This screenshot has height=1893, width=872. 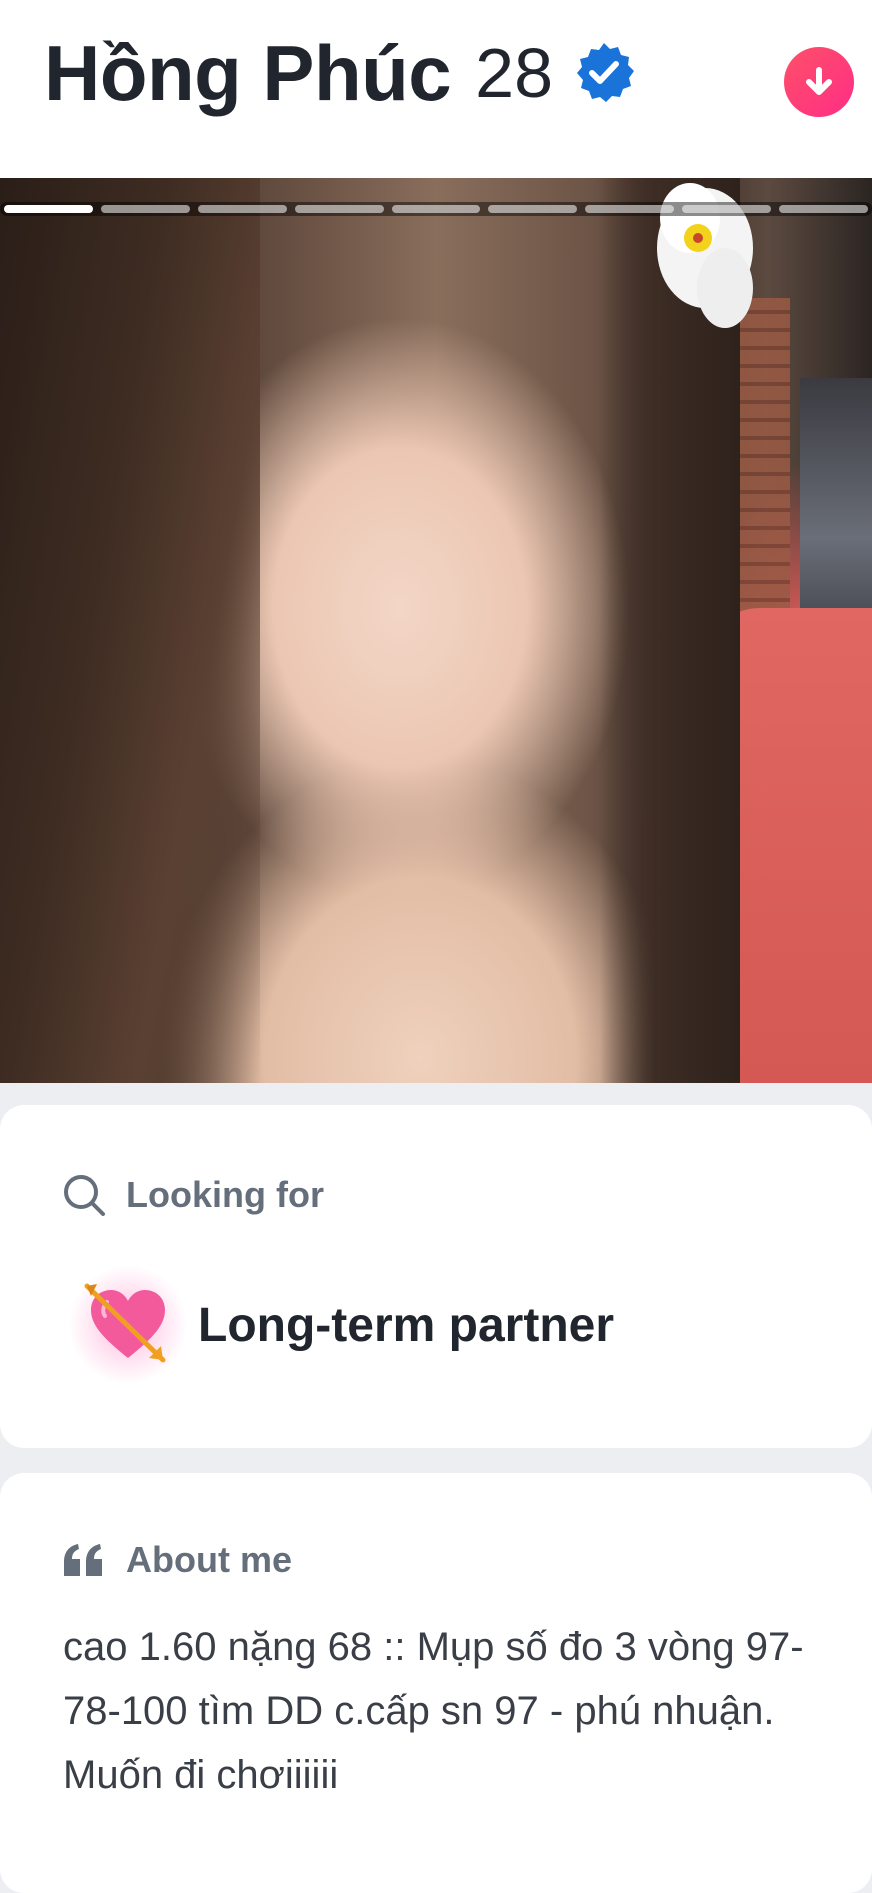 What do you see at coordinates (128, 1325) in the screenshot?
I see `heart-with-arrow-icon` at bounding box center [128, 1325].